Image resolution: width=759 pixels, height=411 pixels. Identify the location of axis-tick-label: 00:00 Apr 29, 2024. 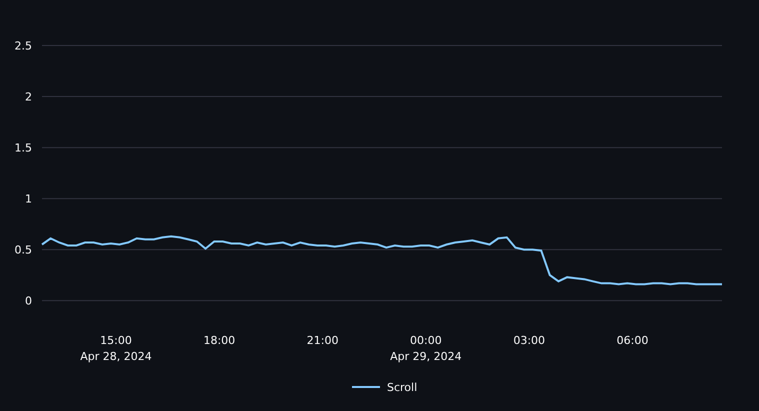
(426, 348).